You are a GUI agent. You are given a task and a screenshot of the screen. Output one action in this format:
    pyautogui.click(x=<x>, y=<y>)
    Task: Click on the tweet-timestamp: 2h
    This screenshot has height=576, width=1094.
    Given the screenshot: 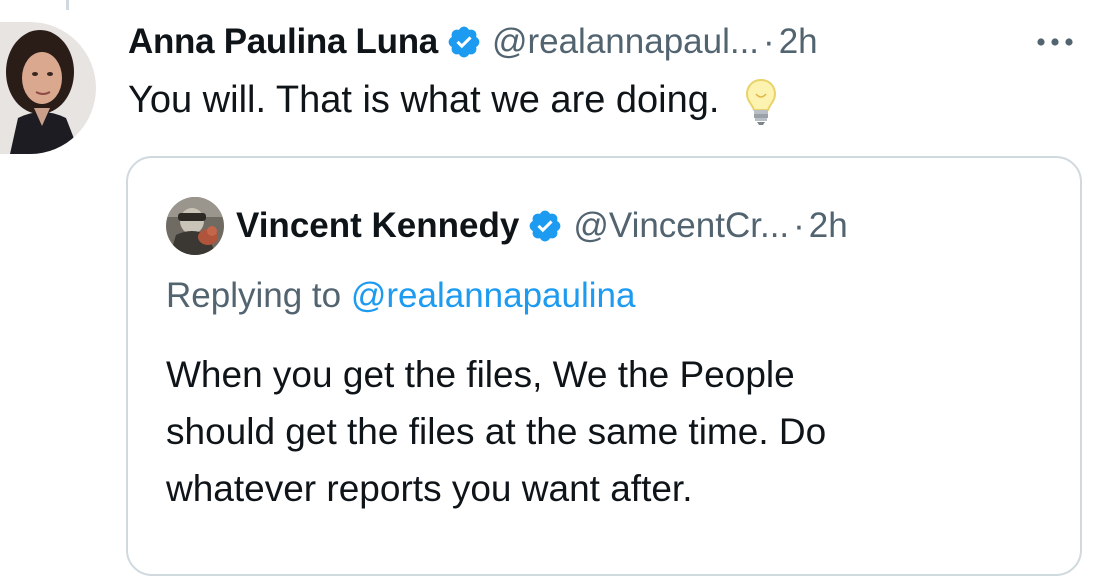 What is the action you would take?
    pyautogui.click(x=798, y=42)
    